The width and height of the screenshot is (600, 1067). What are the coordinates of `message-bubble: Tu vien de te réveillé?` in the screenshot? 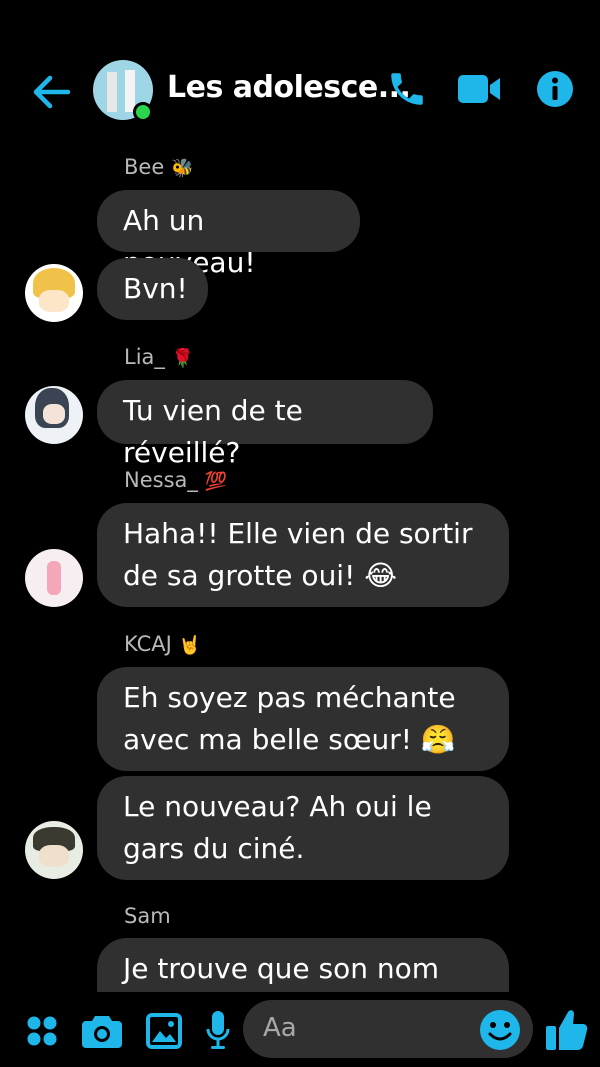 It's located at (265, 424).